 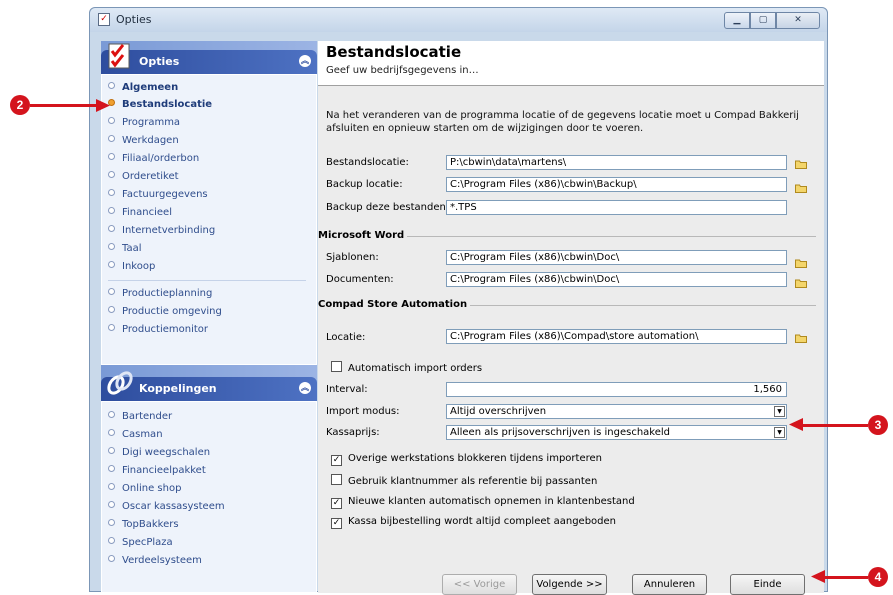 What do you see at coordinates (878, 577) in the screenshot?
I see `annotation-marker-4: 4` at bounding box center [878, 577].